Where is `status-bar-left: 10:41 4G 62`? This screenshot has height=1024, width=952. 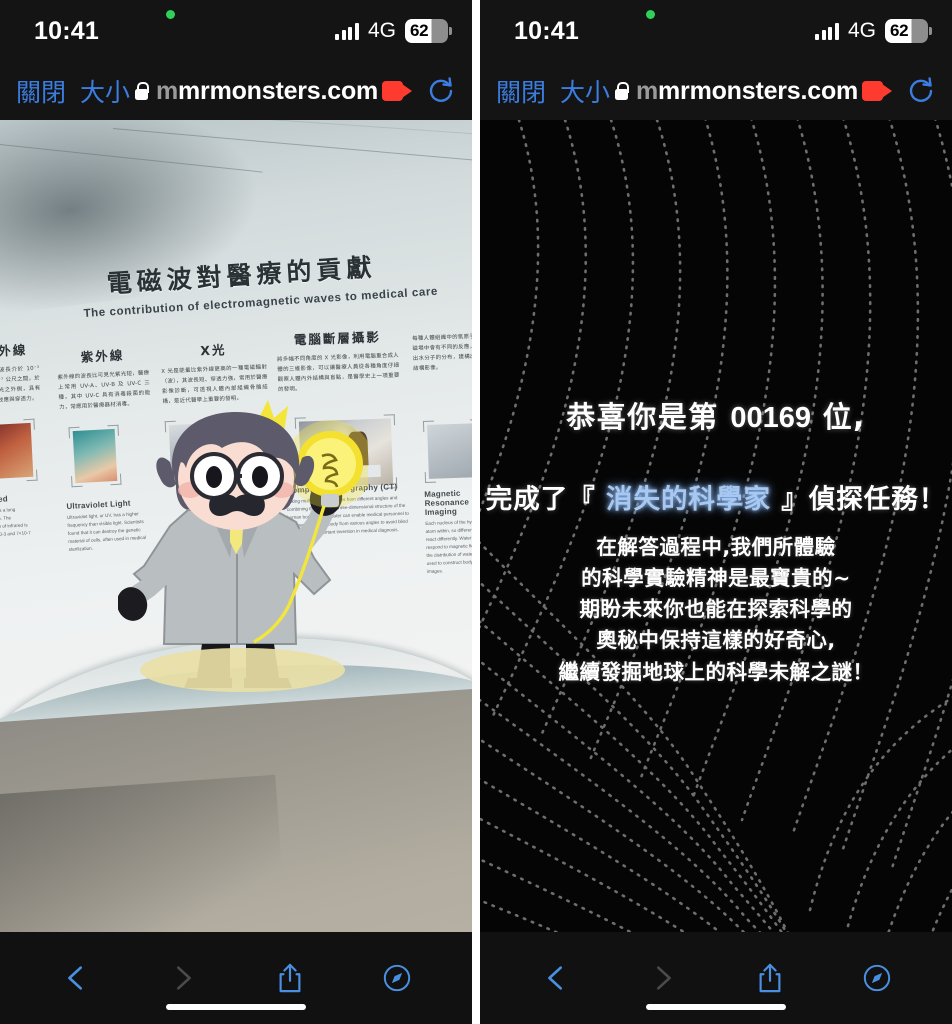 status-bar-left: 10:41 4G 62 is located at coordinates (236, 31).